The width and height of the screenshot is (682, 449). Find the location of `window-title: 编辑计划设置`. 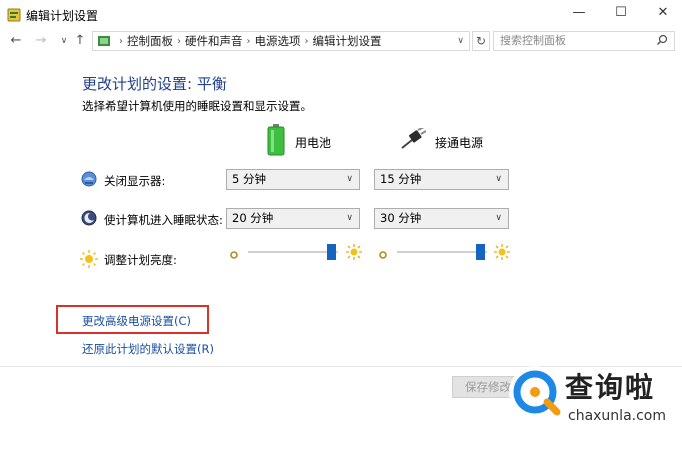

window-title: 编辑计划设置 is located at coordinates (62, 16).